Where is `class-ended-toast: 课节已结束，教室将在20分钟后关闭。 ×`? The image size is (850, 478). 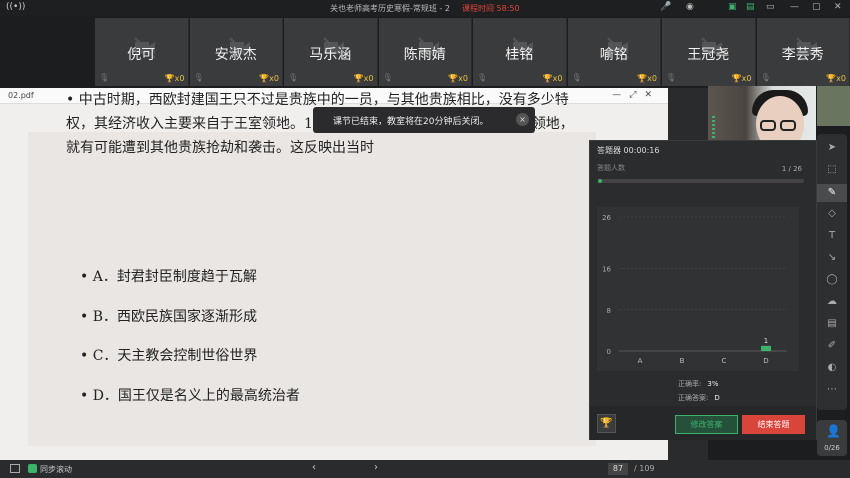
class-ended-toast: 课节已结束，教室将在20分钟后关闭。 × is located at coordinates (424, 120).